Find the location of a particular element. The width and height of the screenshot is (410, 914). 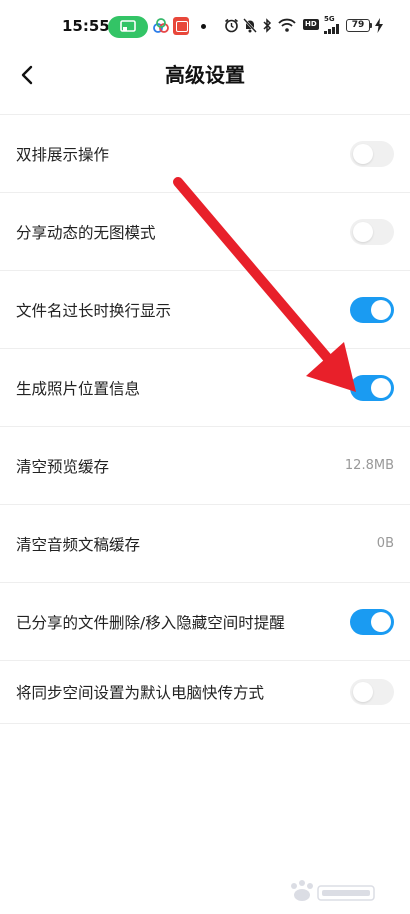

settings-row-label: 文件名过长时换行显示 is located at coordinates (94, 310).